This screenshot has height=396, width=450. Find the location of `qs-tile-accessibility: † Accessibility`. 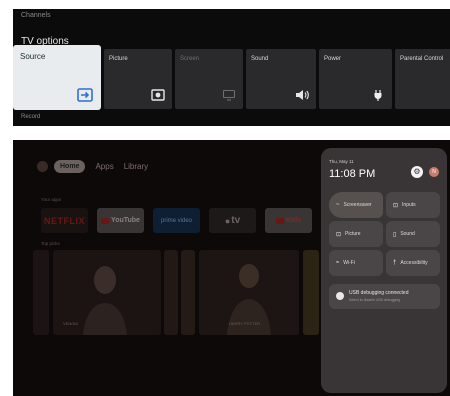

qs-tile-accessibility: † Accessibility is located at coordinates (413, 263).